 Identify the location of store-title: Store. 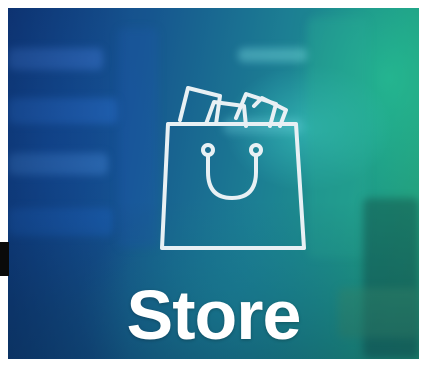
(214, 315).